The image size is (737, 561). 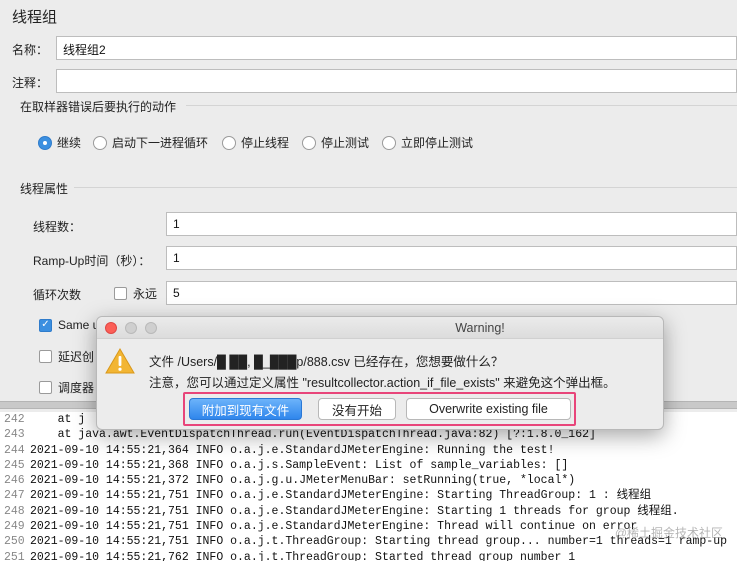 What do you see at coordinates (57, 295) in the screenshot?
I see `loop-count-label: 循环次数` at bounding box center [57, 295].